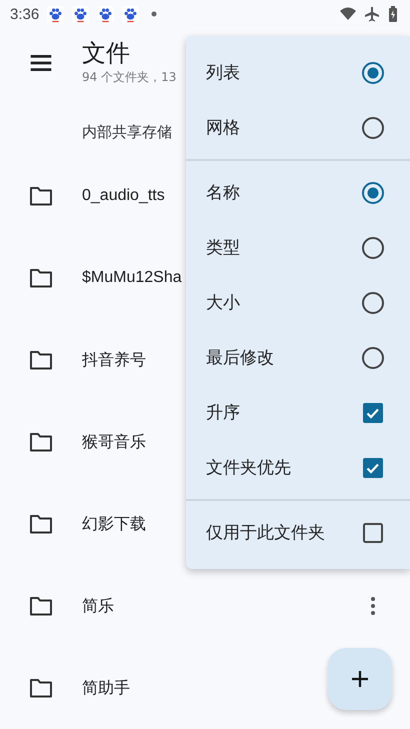 Image resolution: width=410 pixels, height=729 pixels. Describe the element at coordinates (106, 688) in the screenshot. I see `folder-name: 简助手` at that location.